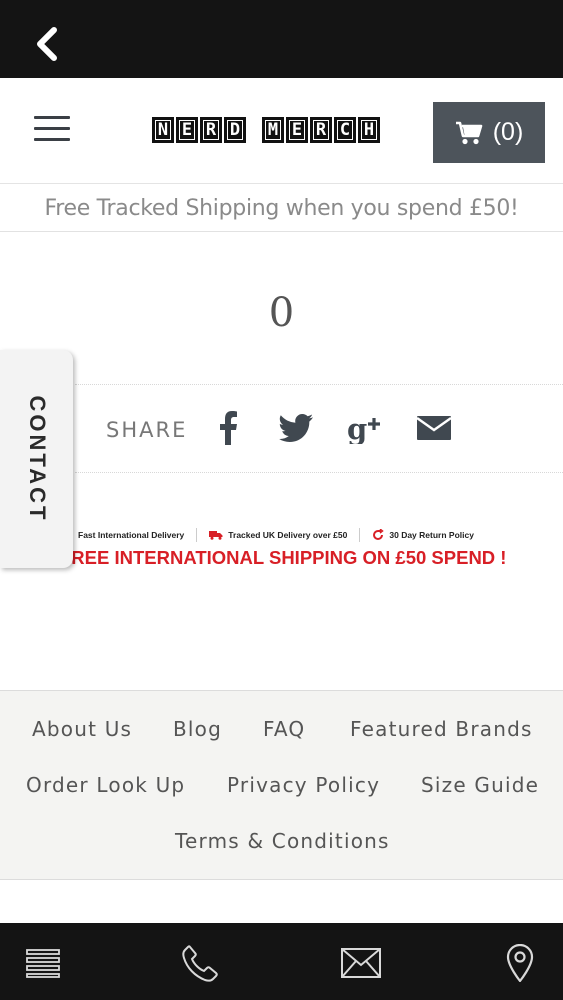 The width and height of the screenshot is (563, 1000). What do you see at coordinates (105, 785) in the screenshot?
I see `footer-link-order-look-up: Order Look Up` at bounding box center [105, 785].